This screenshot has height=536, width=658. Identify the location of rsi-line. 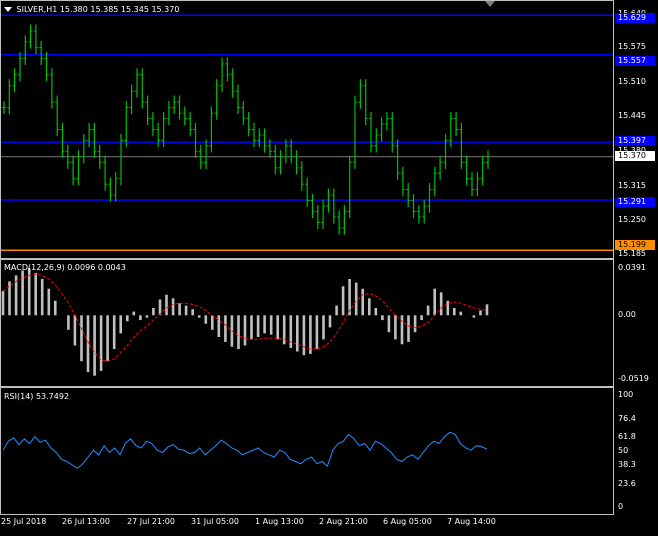
(245, 450).